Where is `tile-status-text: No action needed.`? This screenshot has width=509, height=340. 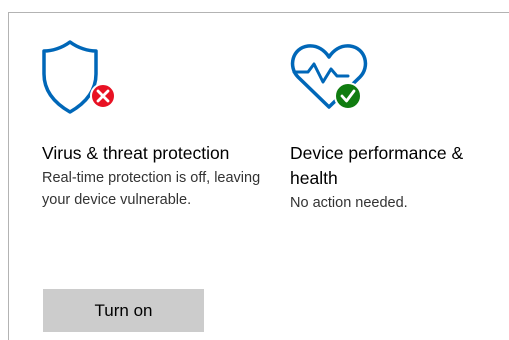 tile-status-text: No action needed. is located at coordinates (349, 203).